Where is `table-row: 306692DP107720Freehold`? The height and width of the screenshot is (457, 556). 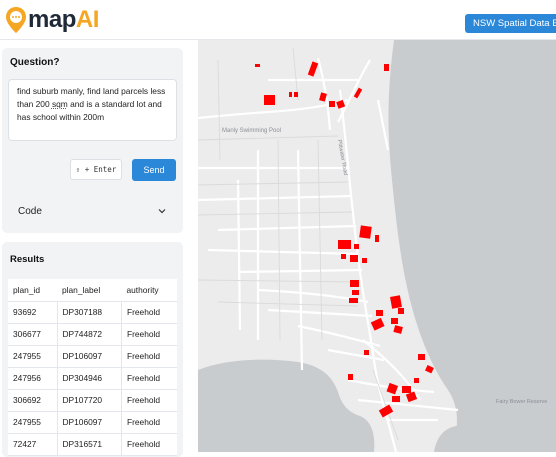 table-row: 306692DP107720Freehold is located at coordinates (92, 400).